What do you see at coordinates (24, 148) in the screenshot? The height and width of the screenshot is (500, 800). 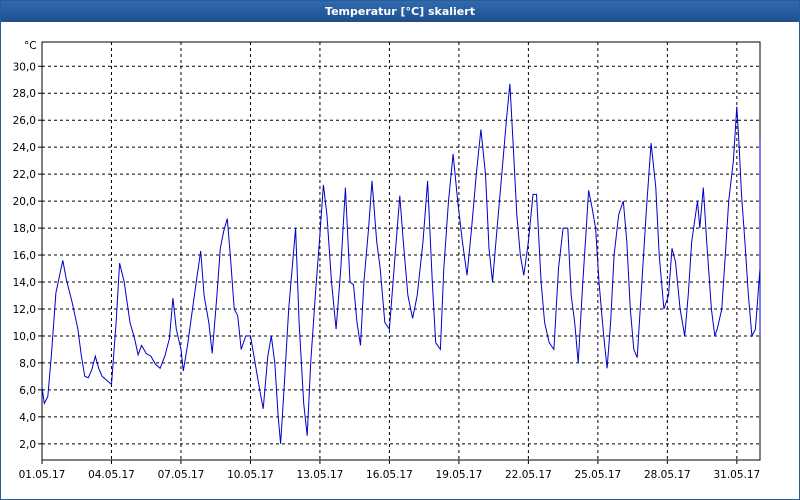 I see `y-tick-label: 24,0` at bounding box center [24, 148].